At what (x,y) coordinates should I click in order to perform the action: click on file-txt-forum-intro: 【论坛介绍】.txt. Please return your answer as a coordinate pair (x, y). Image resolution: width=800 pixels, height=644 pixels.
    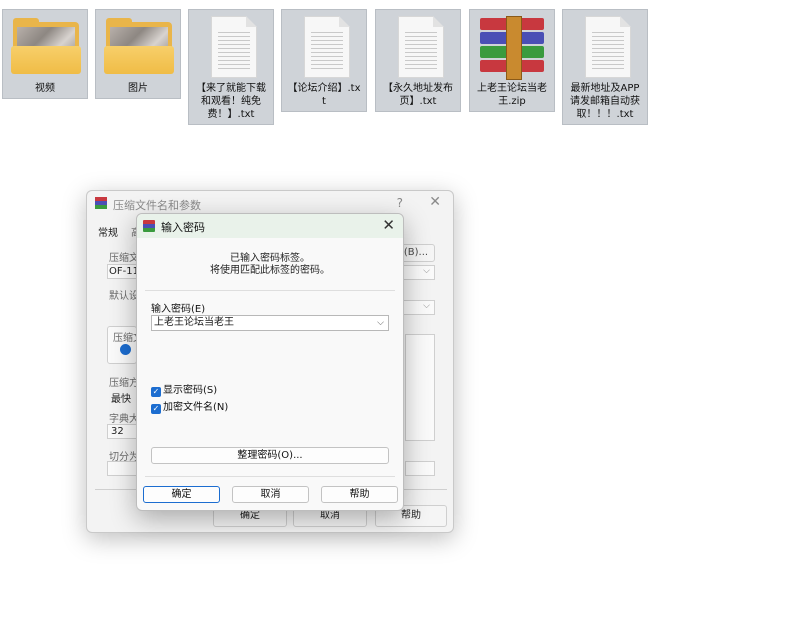
    Looking at the image, I should click on (324, 60).